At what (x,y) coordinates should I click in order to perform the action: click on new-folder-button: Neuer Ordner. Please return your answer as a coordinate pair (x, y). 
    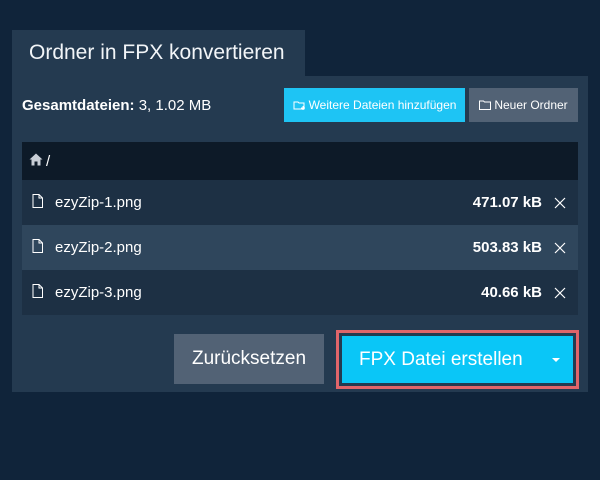
    Looking at the image, I should click on (523, 105).